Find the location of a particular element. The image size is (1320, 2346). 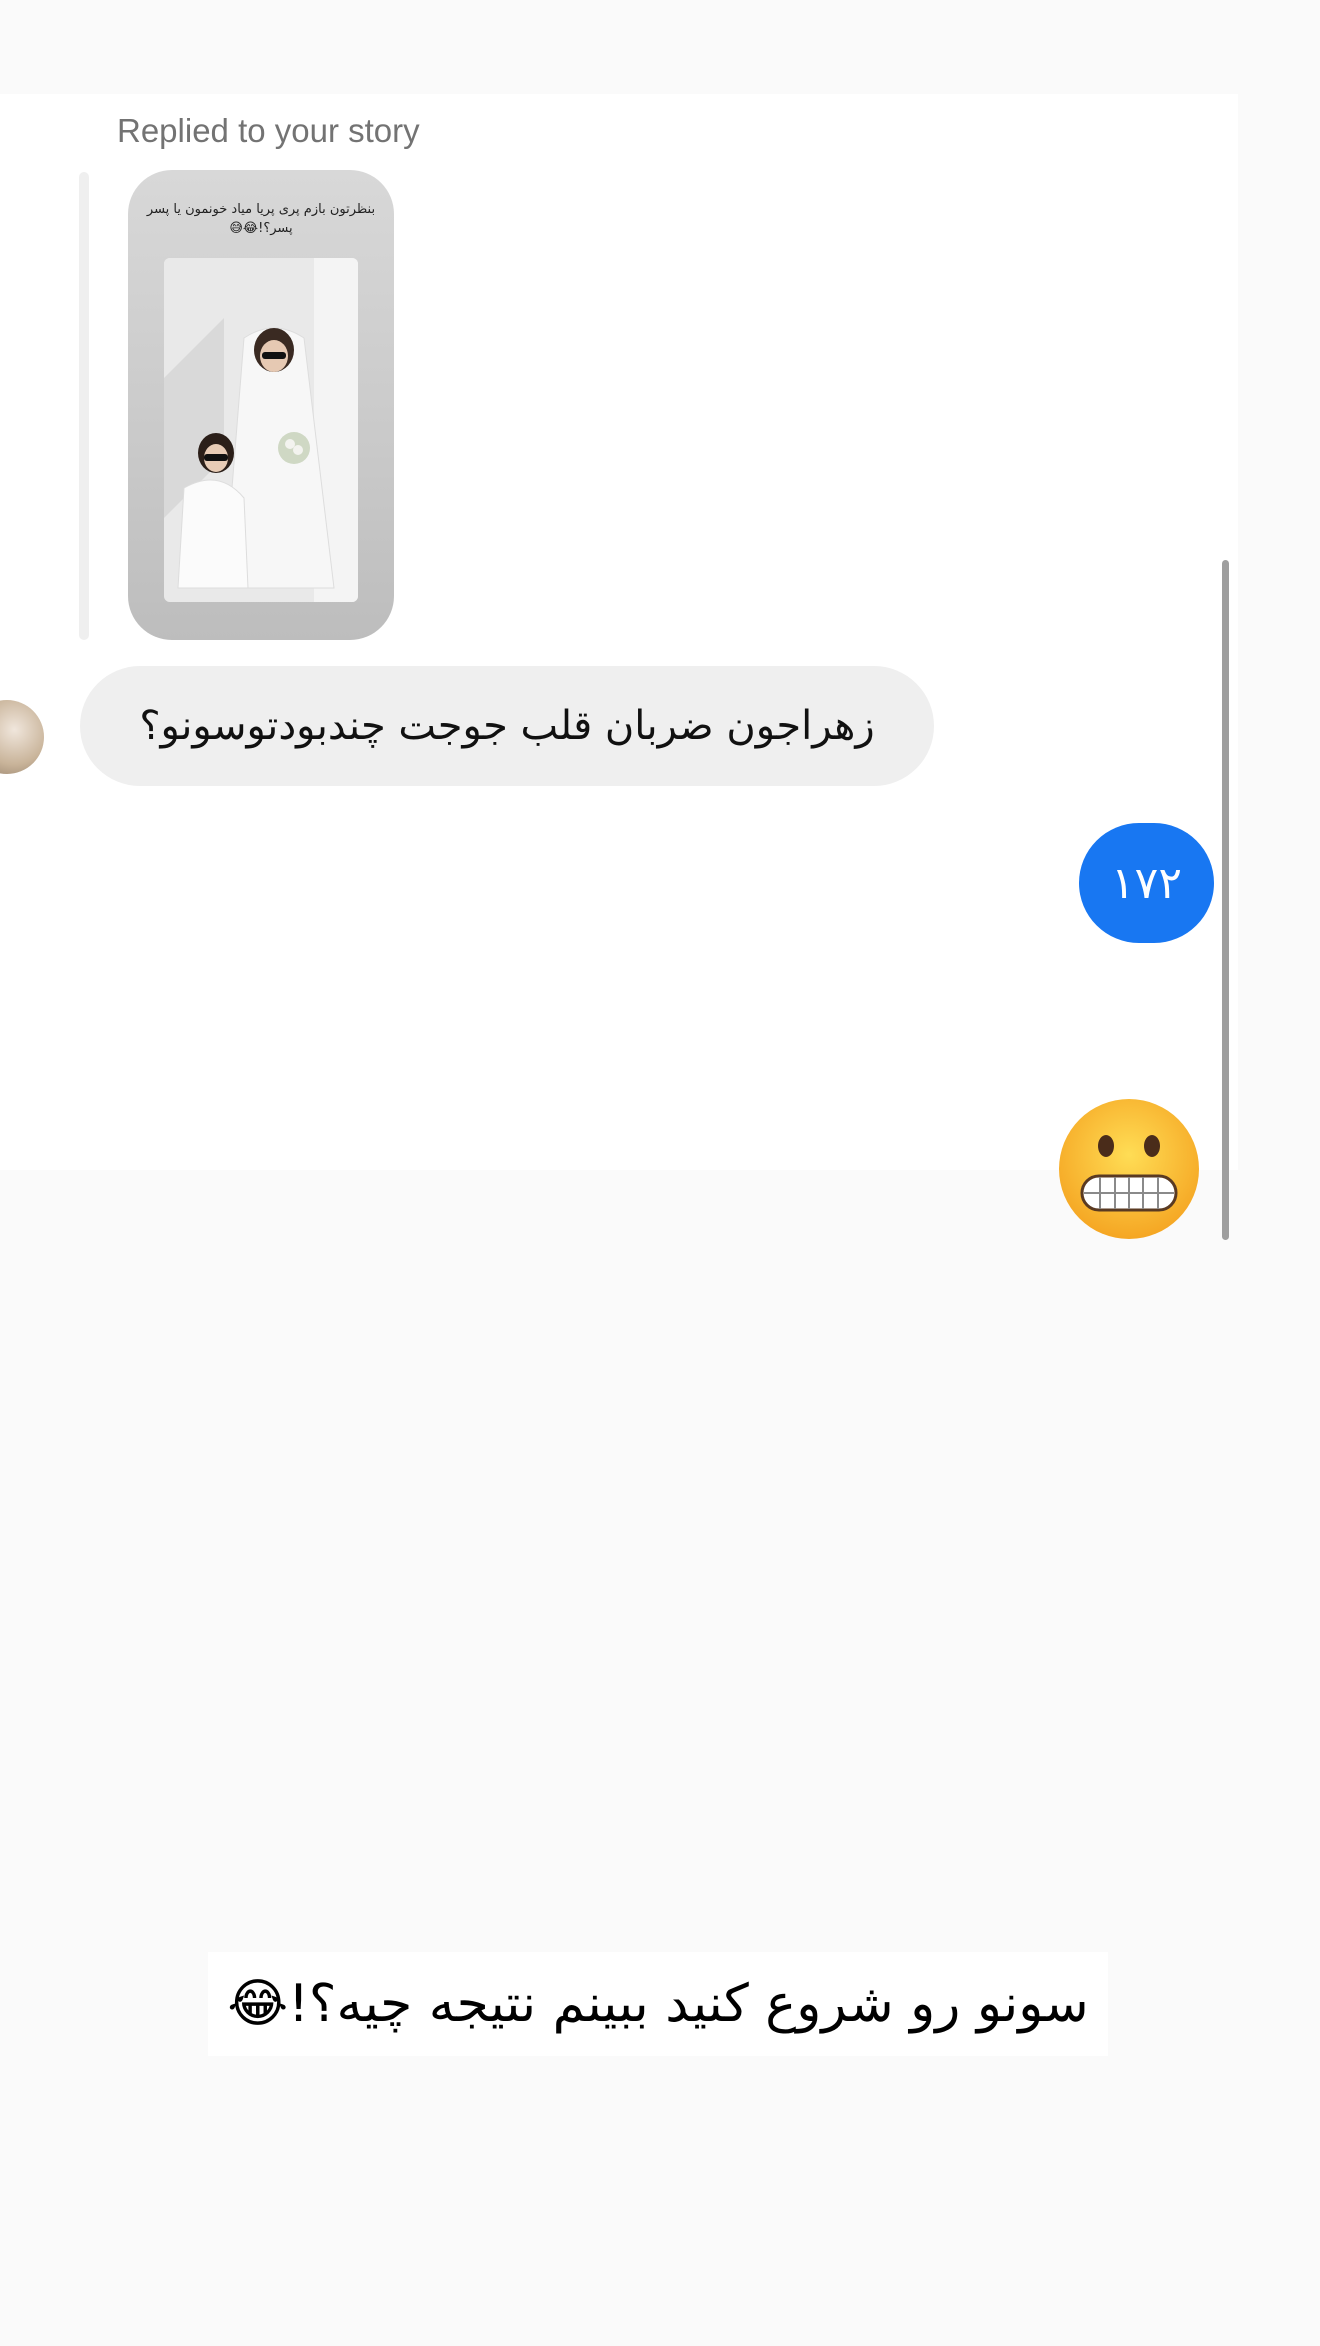

grimacing-face-emoji is located at coordinates (1129, 1169).